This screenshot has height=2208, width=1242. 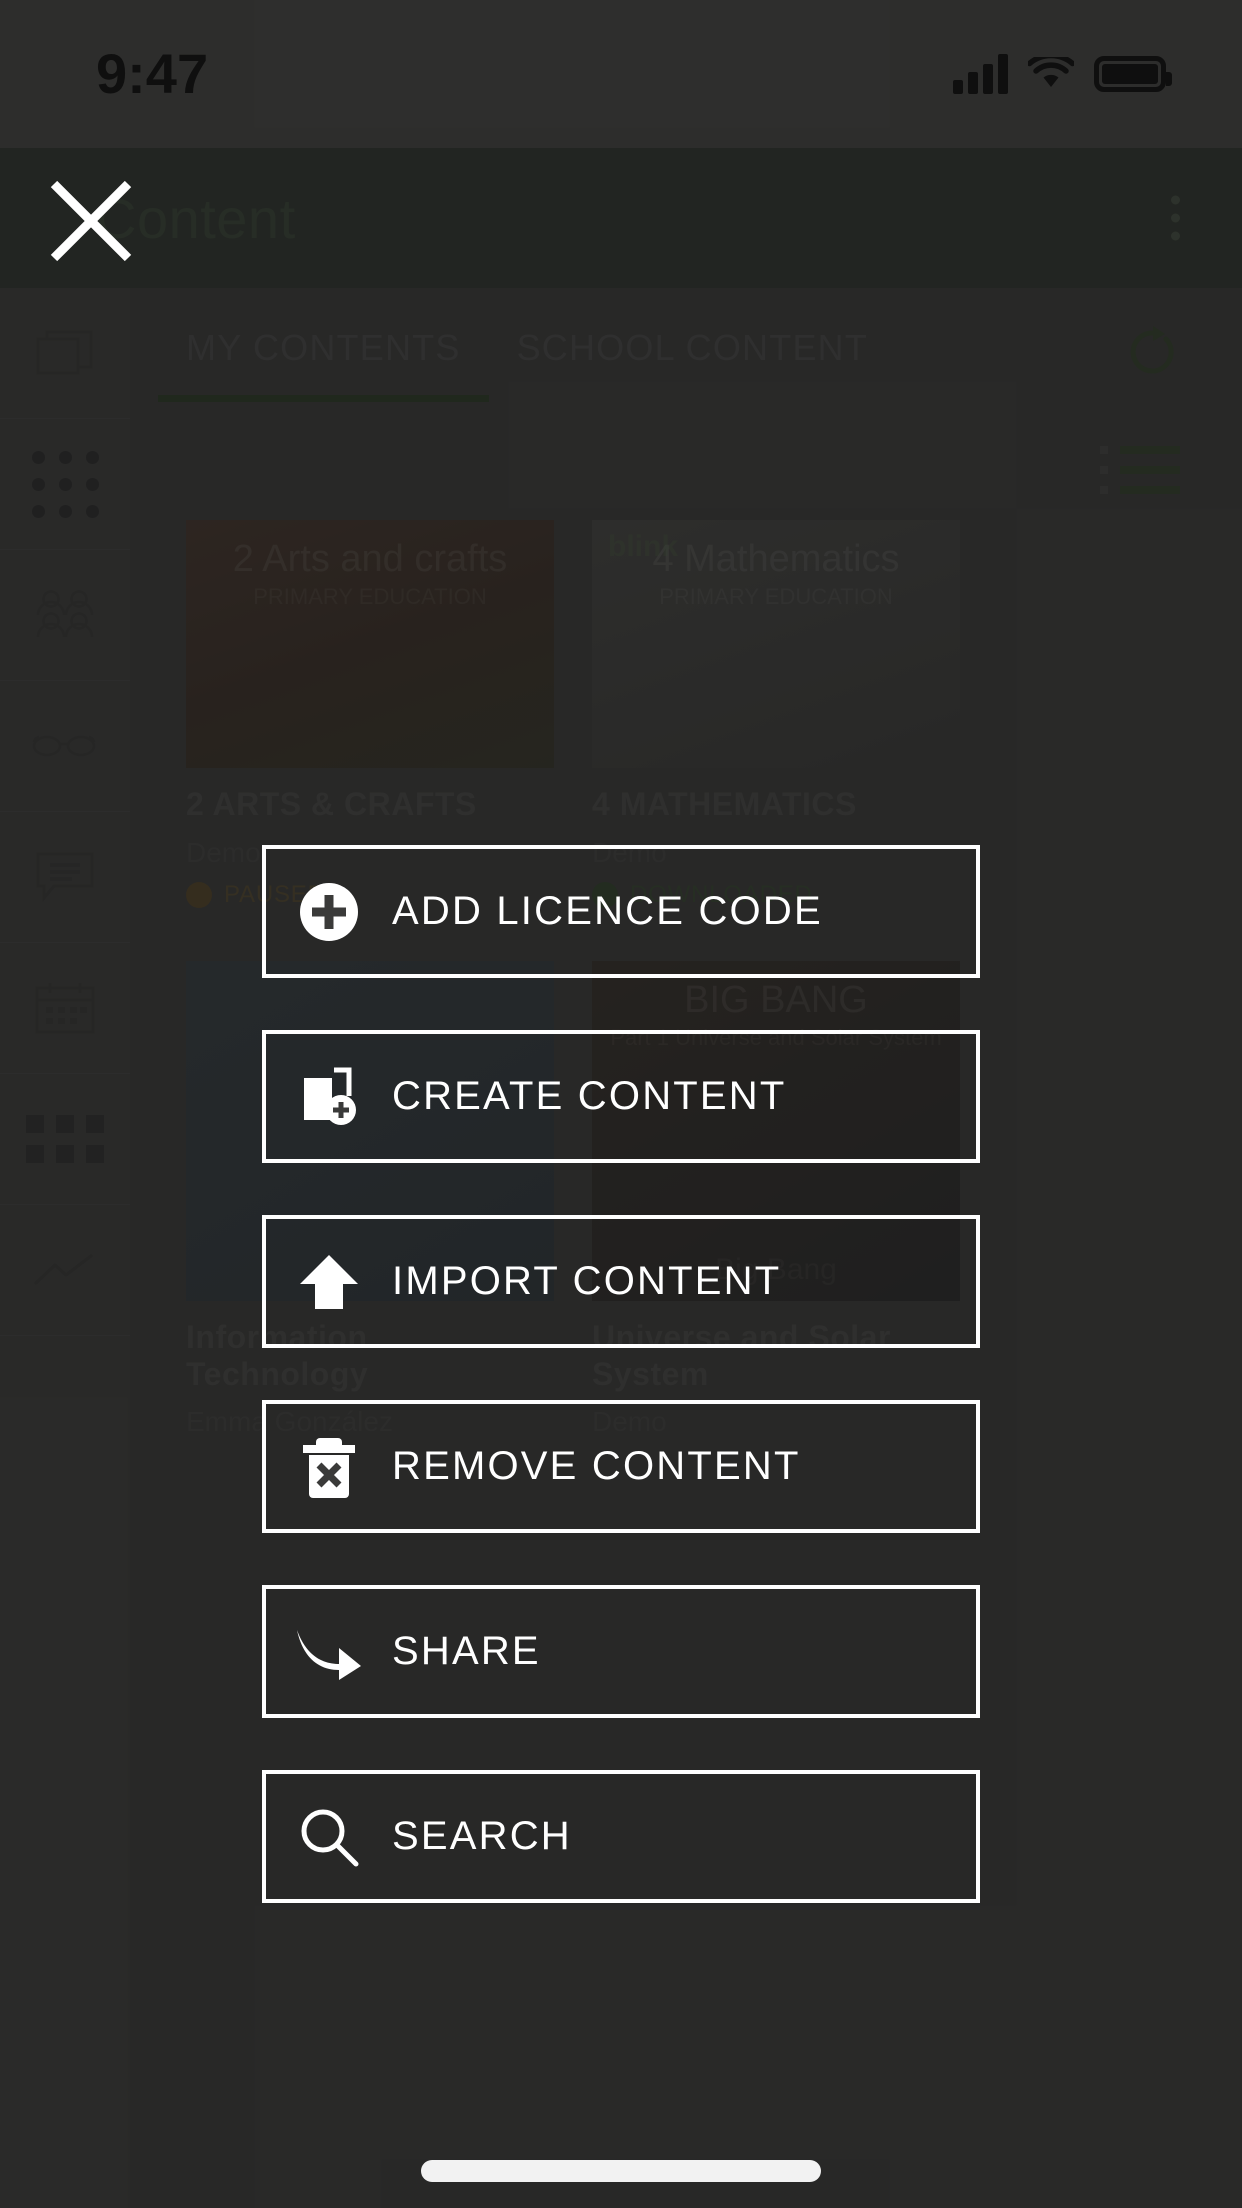 I want to click on analytics-line-icon, so click(x=63, y=1269).